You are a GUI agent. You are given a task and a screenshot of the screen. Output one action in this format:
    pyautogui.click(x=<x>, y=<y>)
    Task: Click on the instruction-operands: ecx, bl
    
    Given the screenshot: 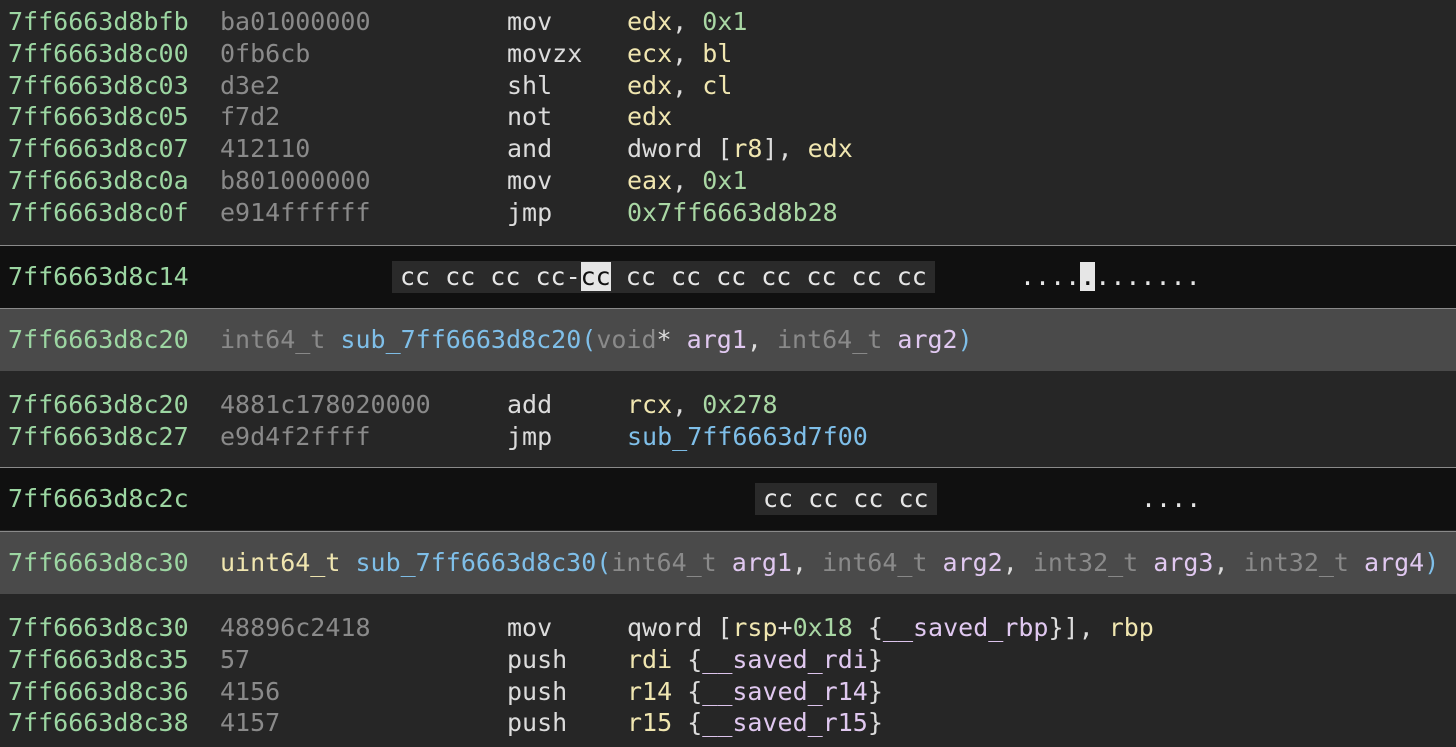 What is the action you would take?
    pyautogui.click(x=679, y=54)
    